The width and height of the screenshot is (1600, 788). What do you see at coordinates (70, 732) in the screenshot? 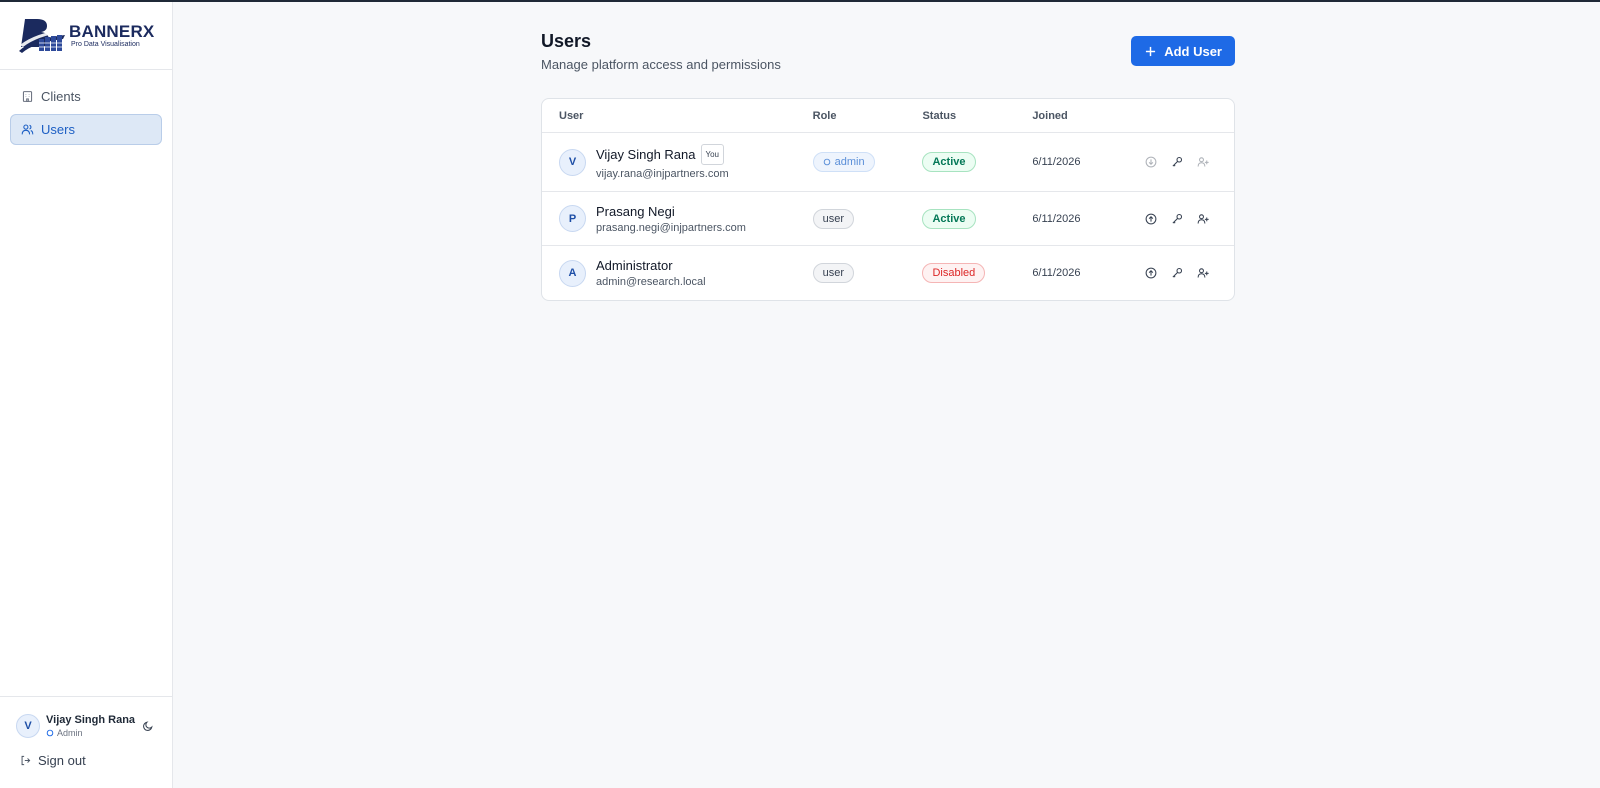
I see `current-user-role-label: Admin` at bounding box center [70, 732].